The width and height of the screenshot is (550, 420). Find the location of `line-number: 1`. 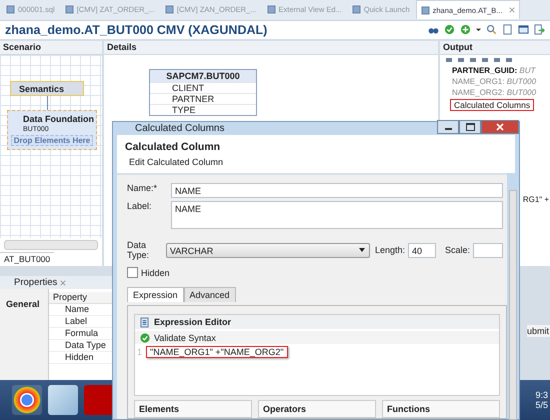

line-number: 1 is located at coordinates (139, 352).